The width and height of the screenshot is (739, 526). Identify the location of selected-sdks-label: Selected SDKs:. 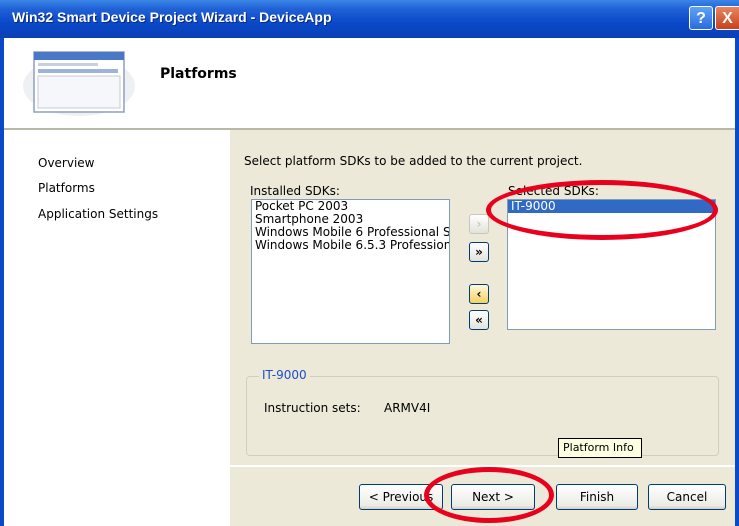
(553, 191).